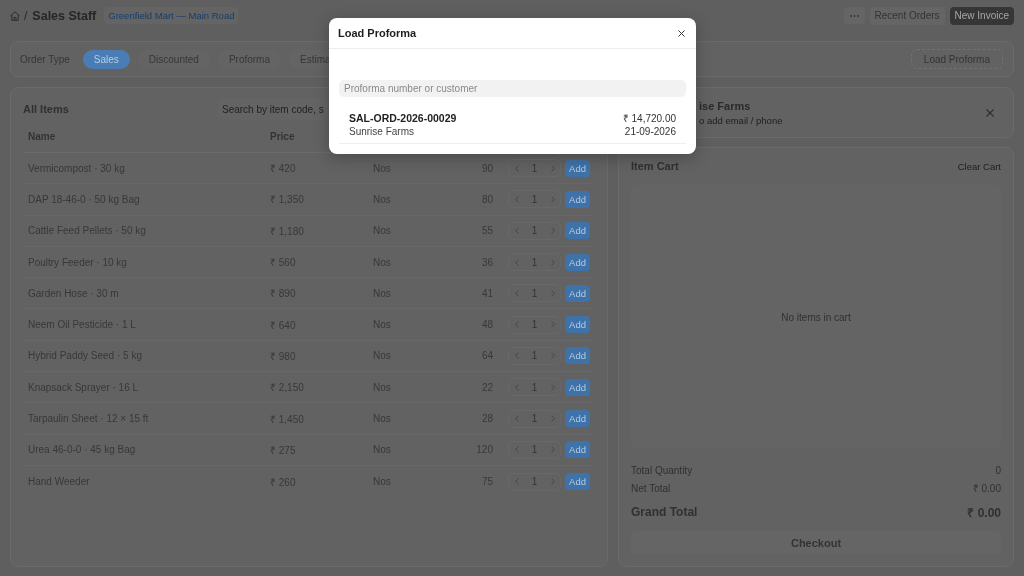  I want to click on home-icon, so click(15, 15).